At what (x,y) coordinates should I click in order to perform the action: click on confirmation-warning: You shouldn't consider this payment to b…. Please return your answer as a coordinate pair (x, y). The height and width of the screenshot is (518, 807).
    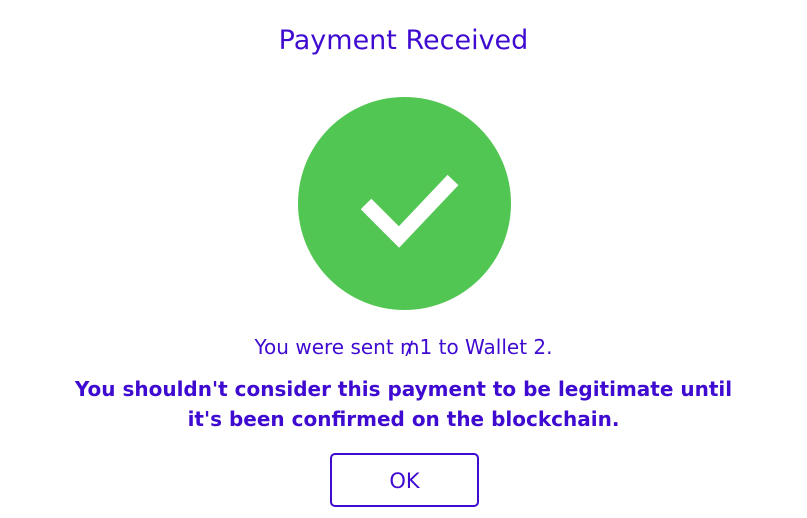
    Looking at the image, I should click on (403, 404).